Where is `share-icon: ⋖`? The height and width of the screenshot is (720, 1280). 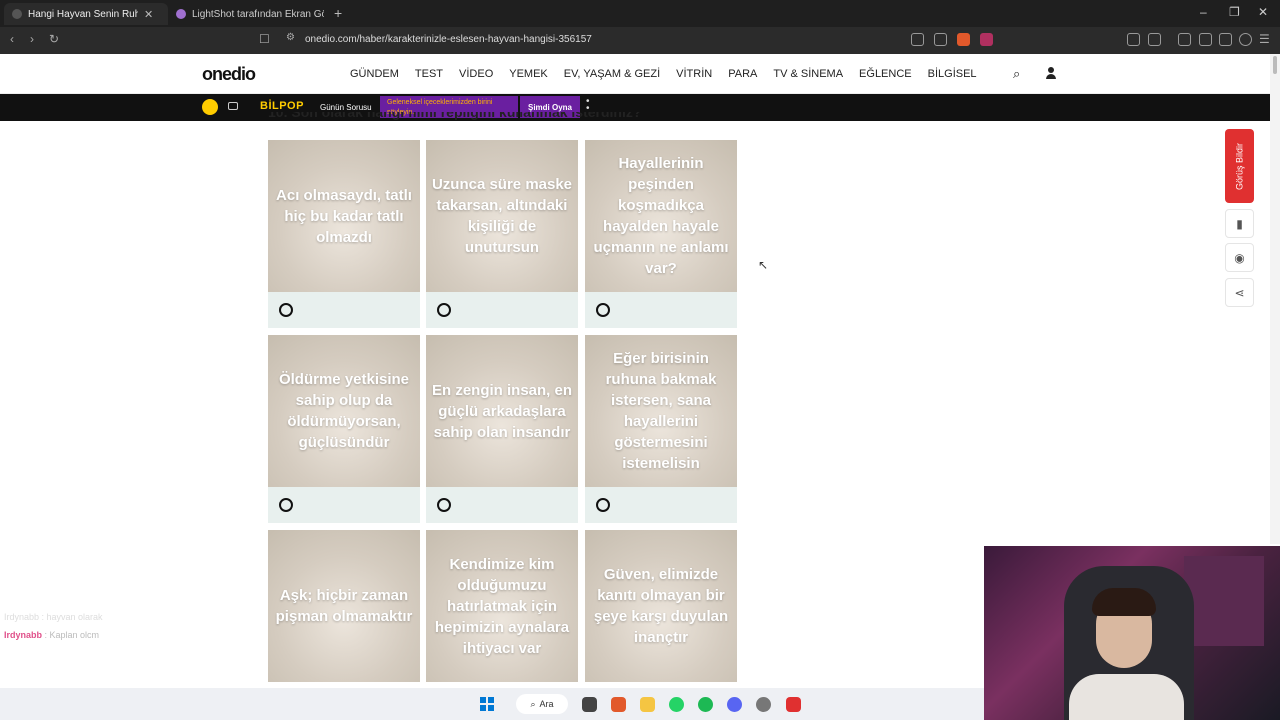
share-icon: ⋖ is located at coordinates (1239, 292).